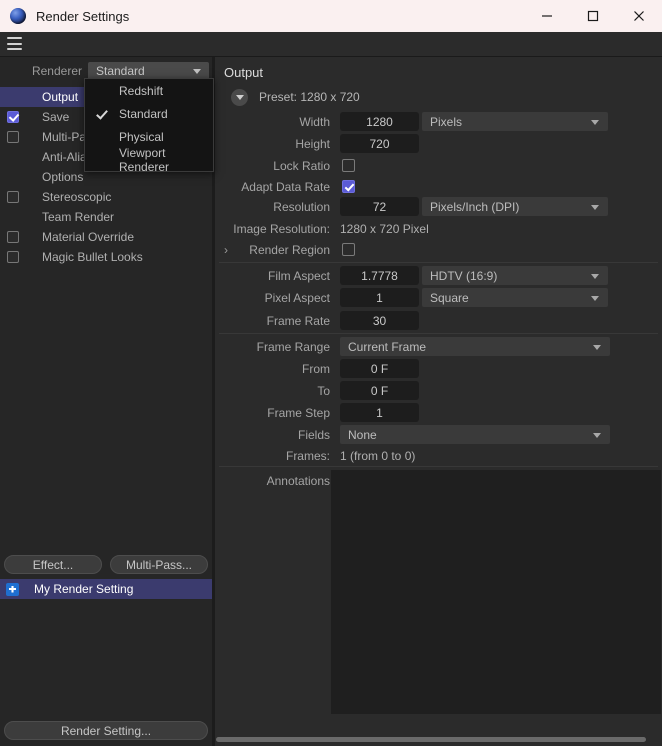 The height and width of the screenshot is (746, 662). What do you see at coordinates (12, 589) in the screenshot?
I see `render-setting-icon` at bounding box center [12, 589].